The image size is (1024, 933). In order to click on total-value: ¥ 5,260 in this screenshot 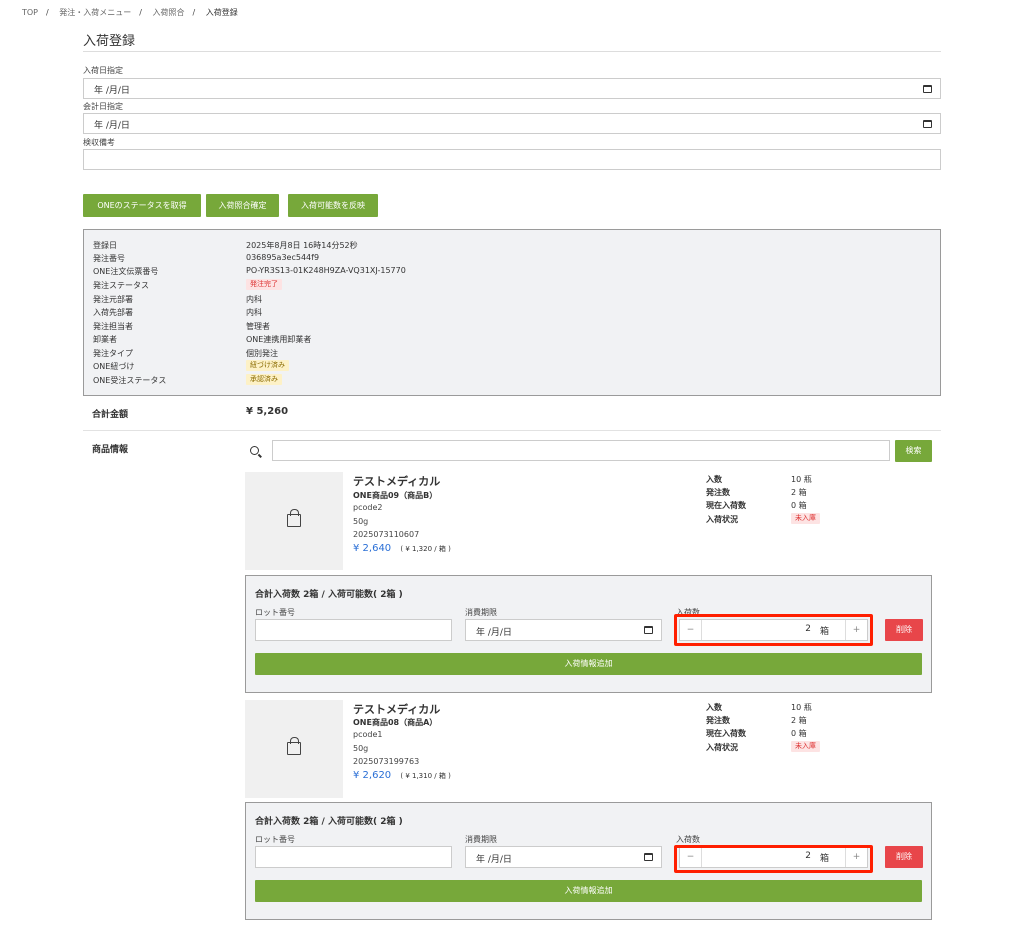, I will do `click(267, 411)`.